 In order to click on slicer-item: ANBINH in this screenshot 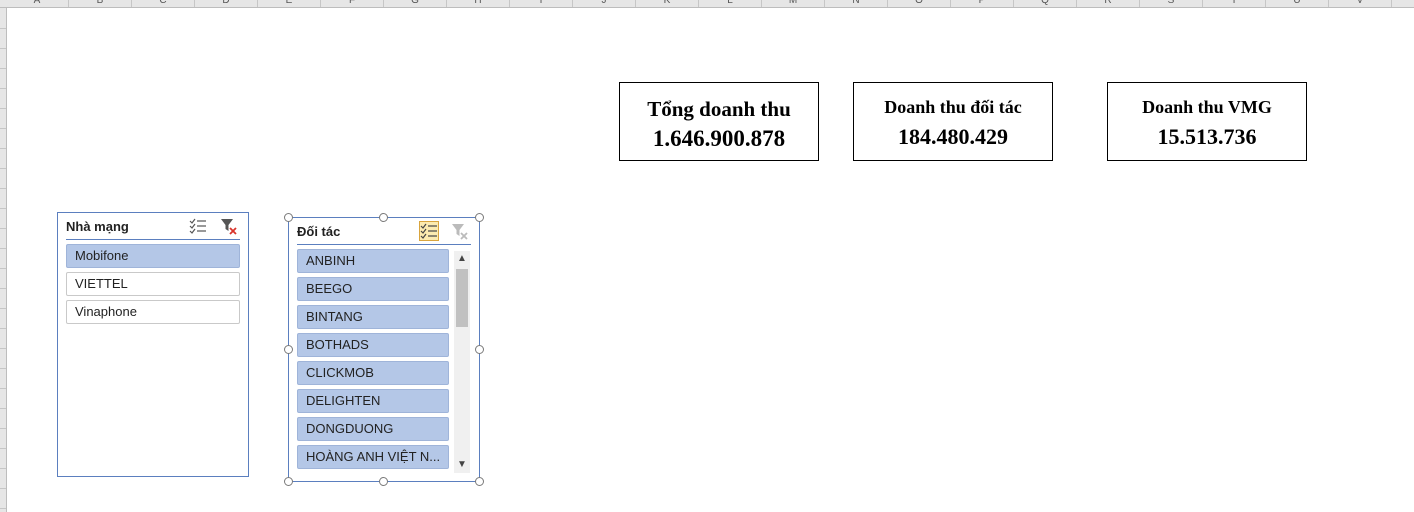, I will do `click(373, 261)`.